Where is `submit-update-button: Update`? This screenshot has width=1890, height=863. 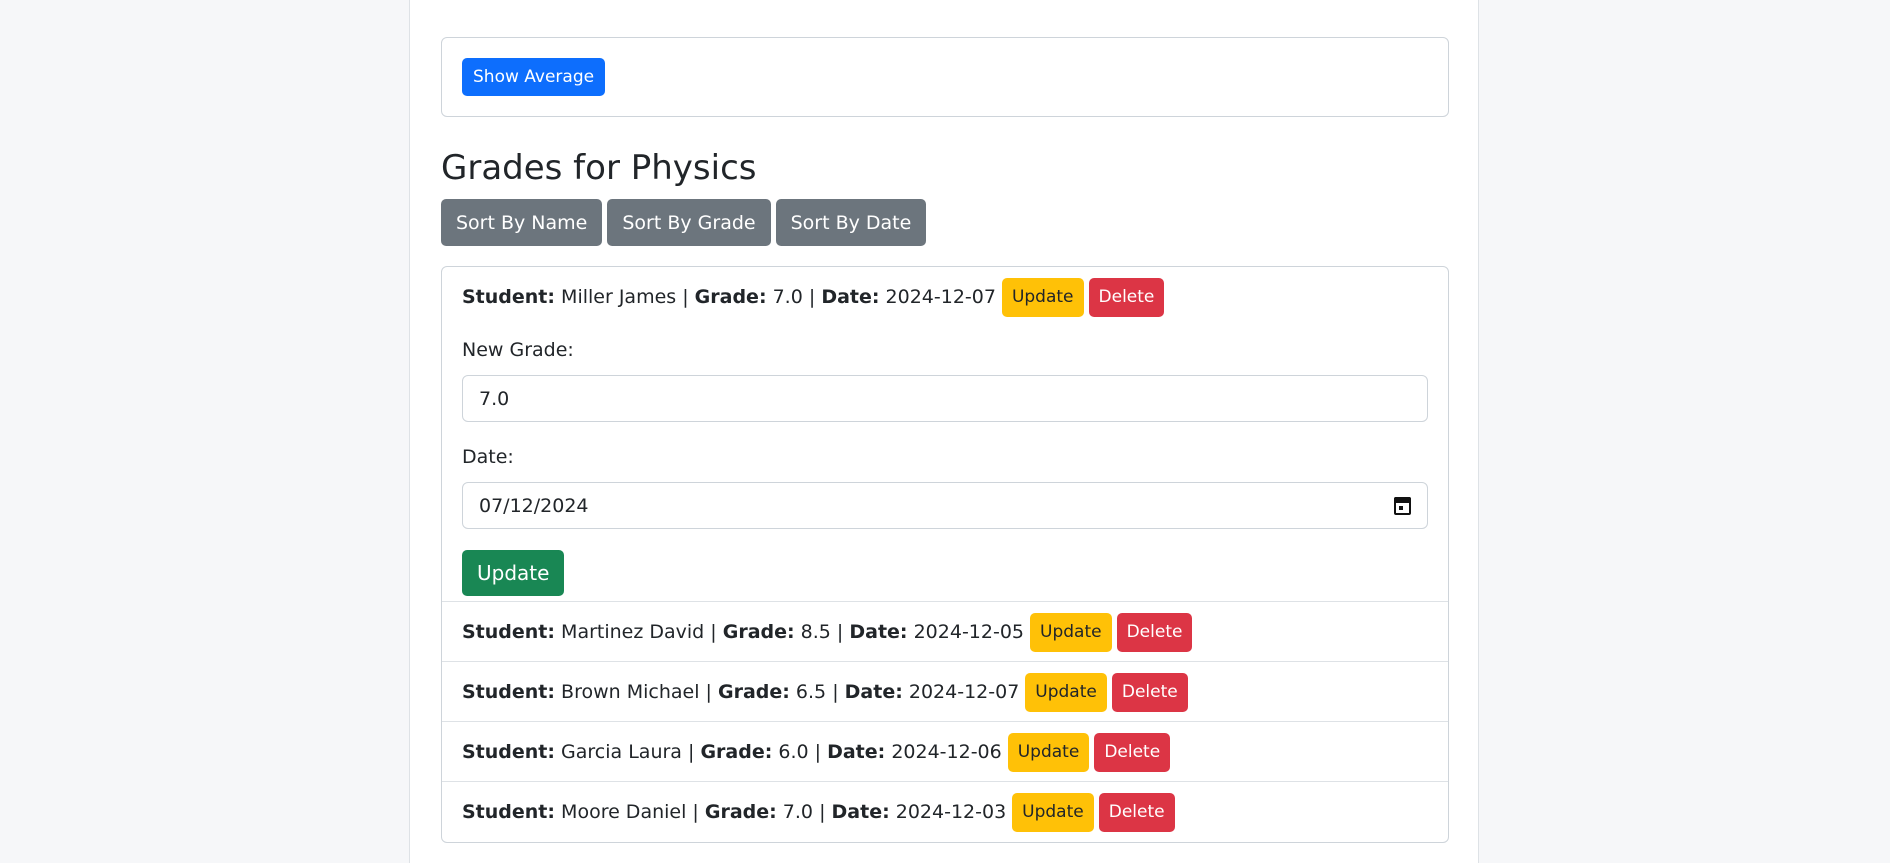
submit-update-button: Update is located at coordinates (513, 573).